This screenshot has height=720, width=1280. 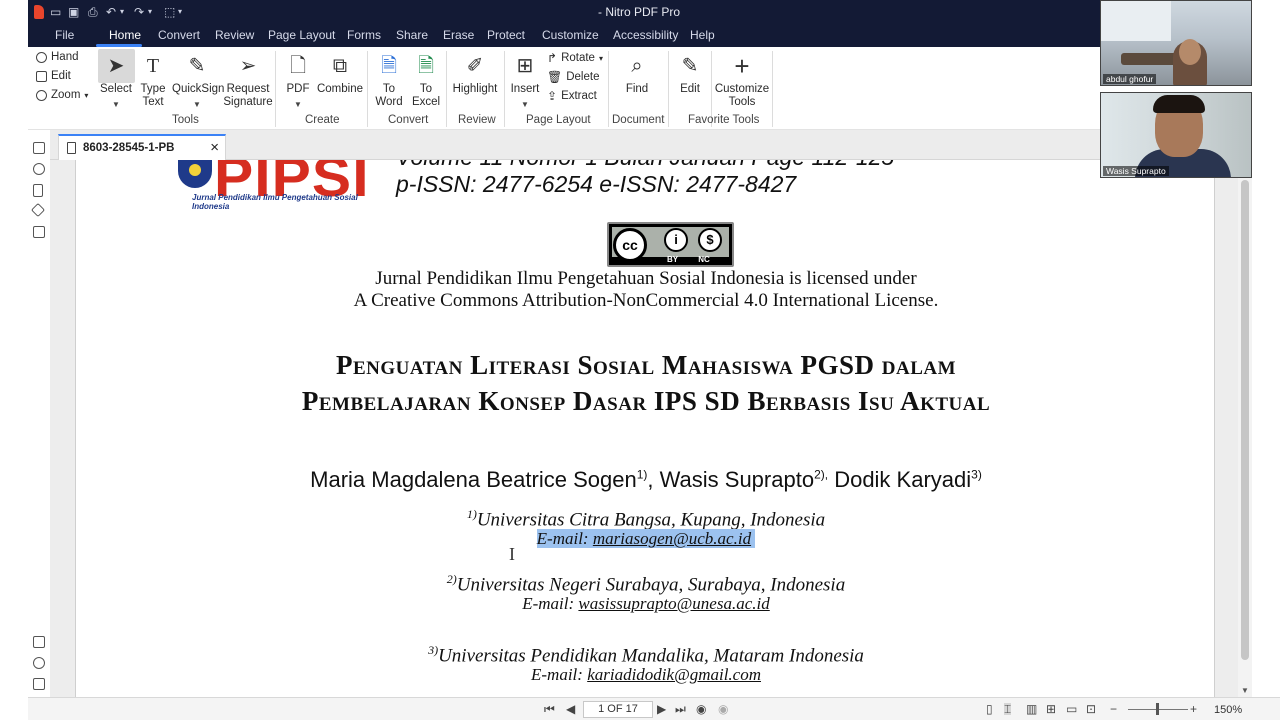 What do you see at coordinates (674, 674) in the screenshot?
I see `email-3-link: kariadidodik@gmail.com` at bounding box center [674, 674].